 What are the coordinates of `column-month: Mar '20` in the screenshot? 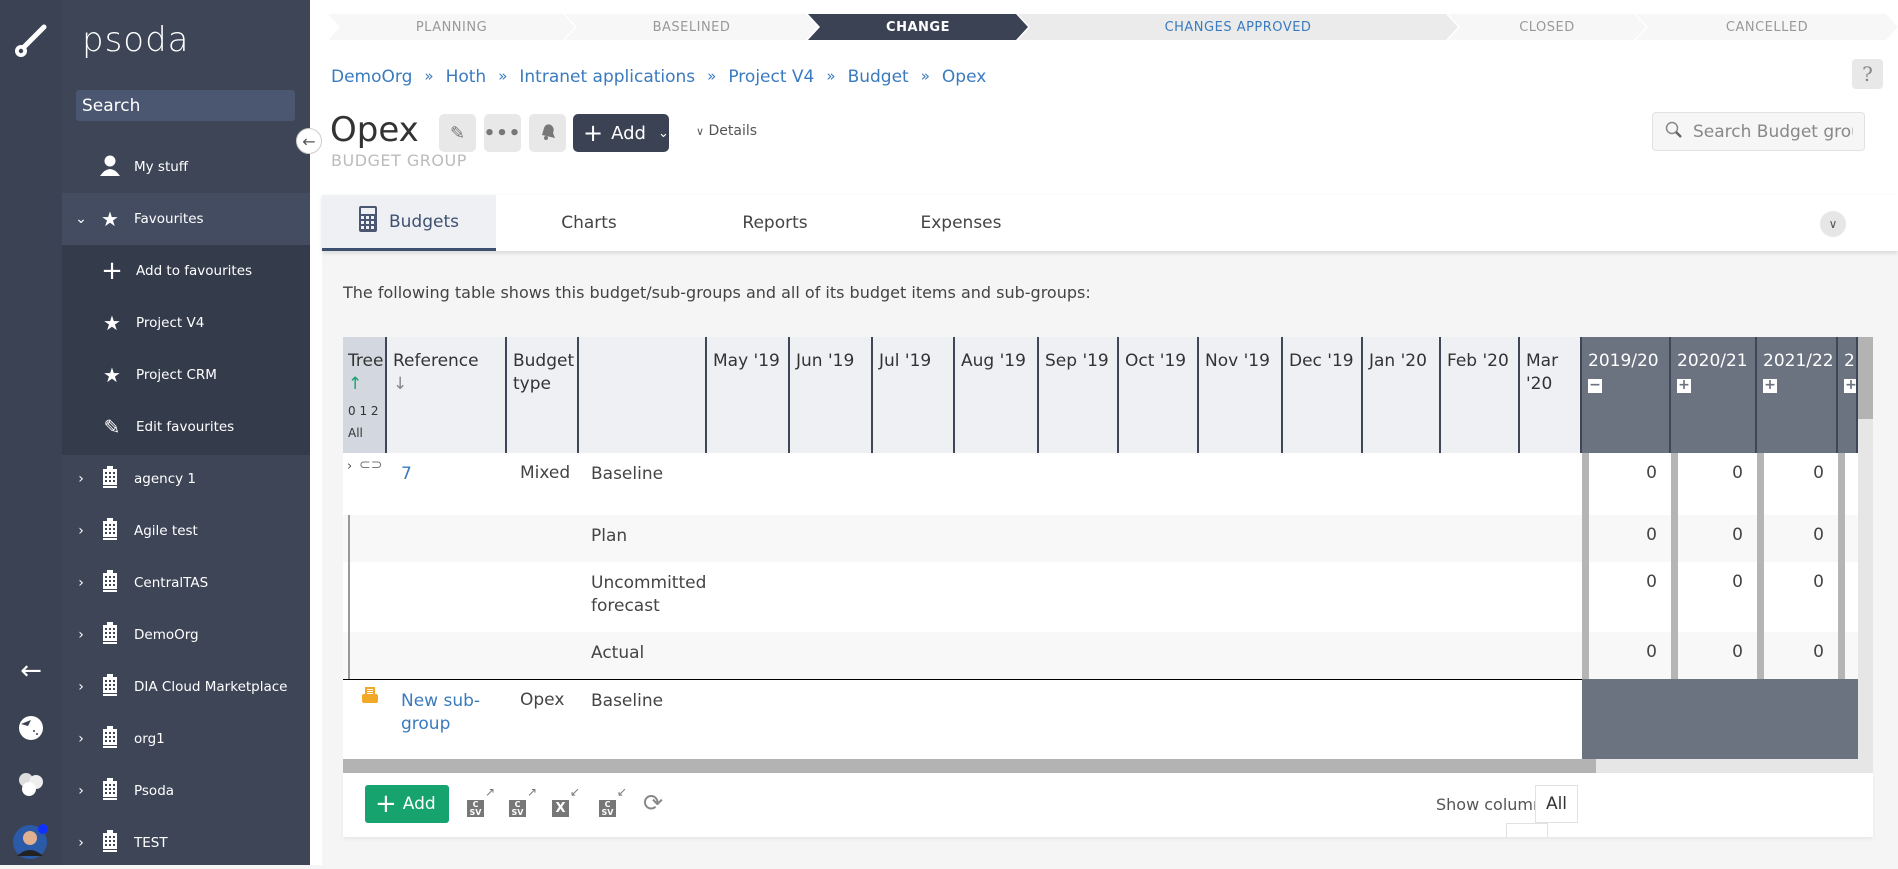 It's located at (1551, 395).